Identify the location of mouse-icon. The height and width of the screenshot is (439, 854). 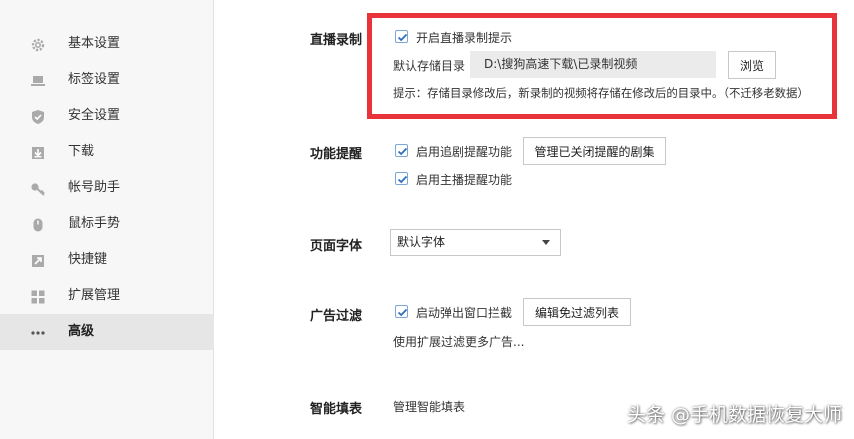
(38, 225).